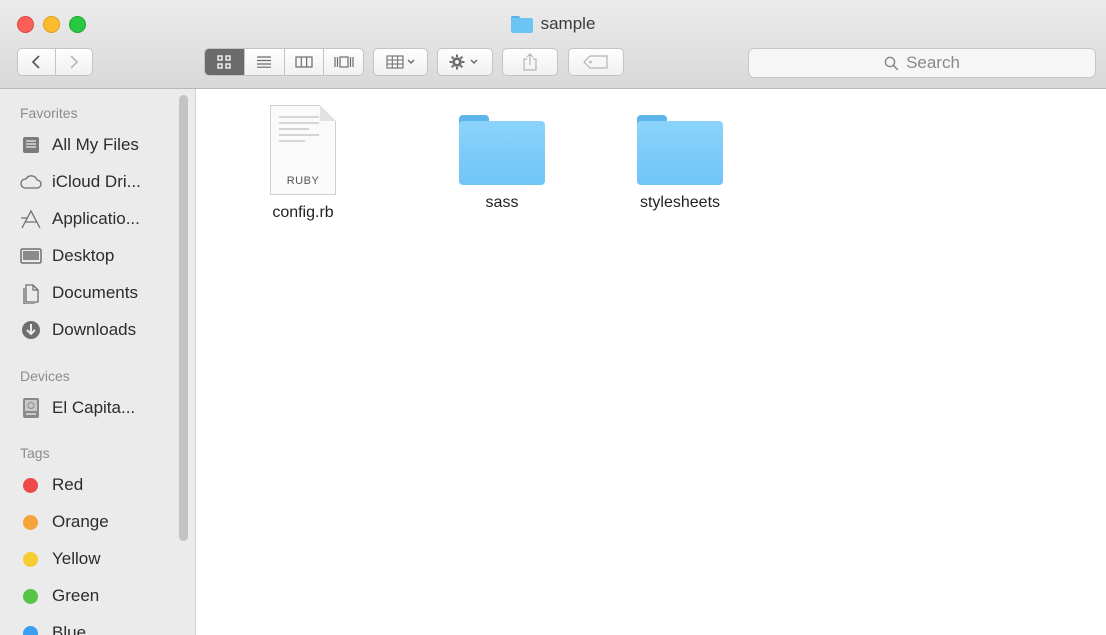 Image resolution: width=1106 pixels, height=635 pixels. Describe the element at coordinates (30, 522) in the screenshot. I see `orange-tag-dot` at that location.